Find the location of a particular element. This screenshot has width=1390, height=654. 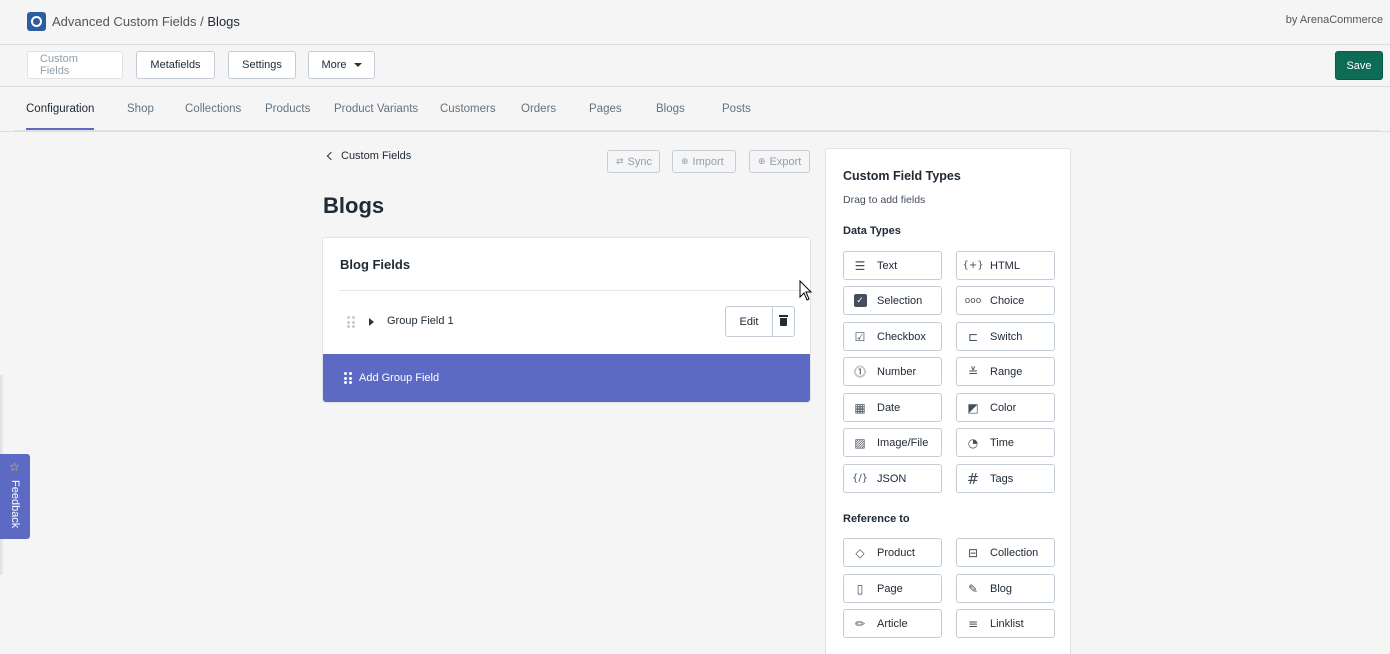

field-type-image-file: ▨ Image/File is located at coordinates (892, 442).